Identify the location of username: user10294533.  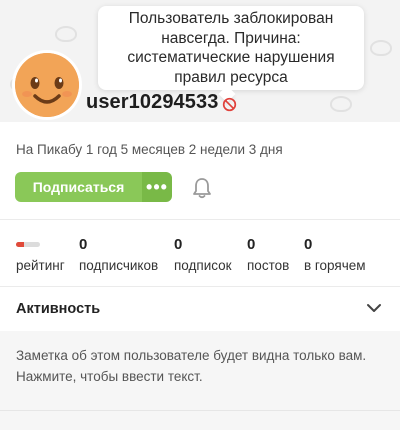
(152, 102).